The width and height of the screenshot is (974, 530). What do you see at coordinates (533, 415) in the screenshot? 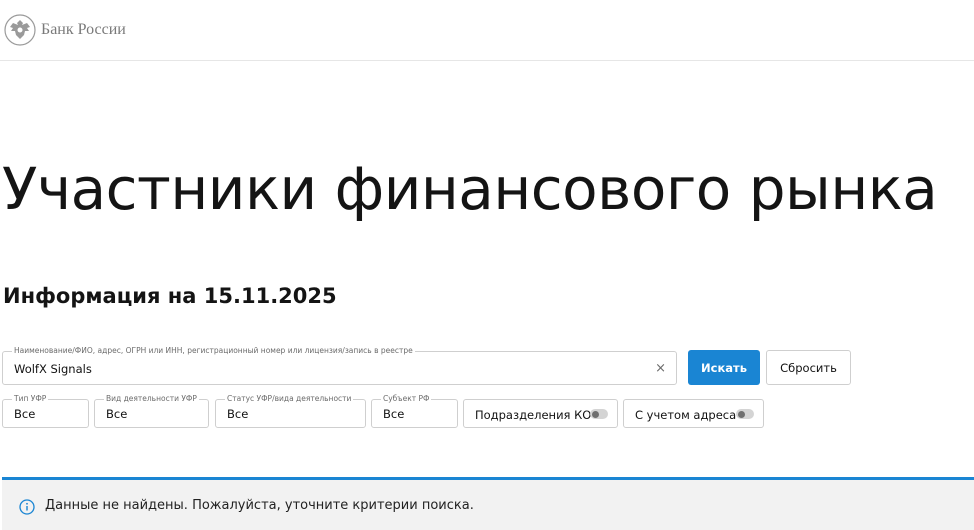
I see `toggle-label: Подразделения КО` at bounding box center [533, 415].